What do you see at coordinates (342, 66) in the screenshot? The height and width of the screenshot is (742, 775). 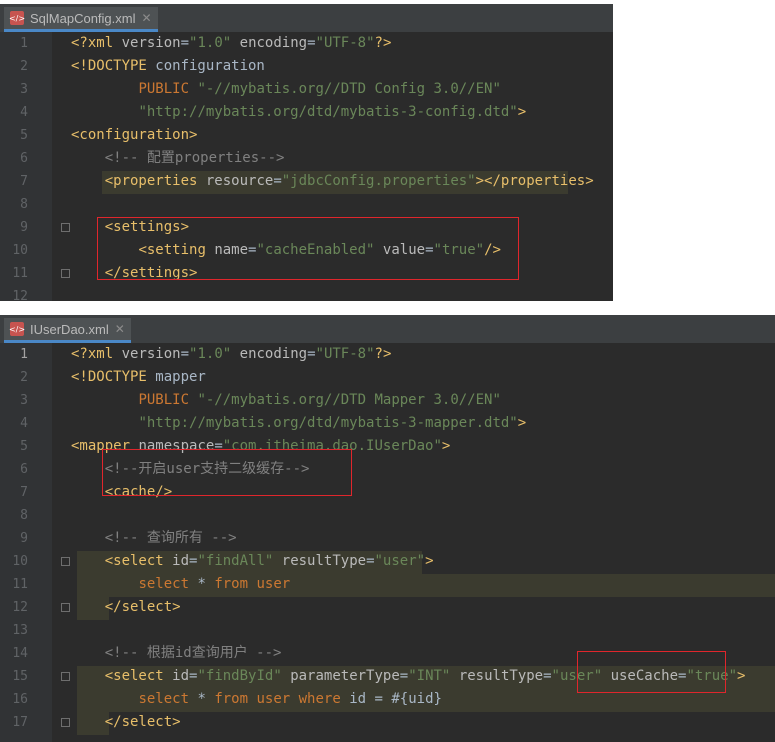 I see `code-line: <!DOCTYPE configuration` at bounding box center [342, 66].